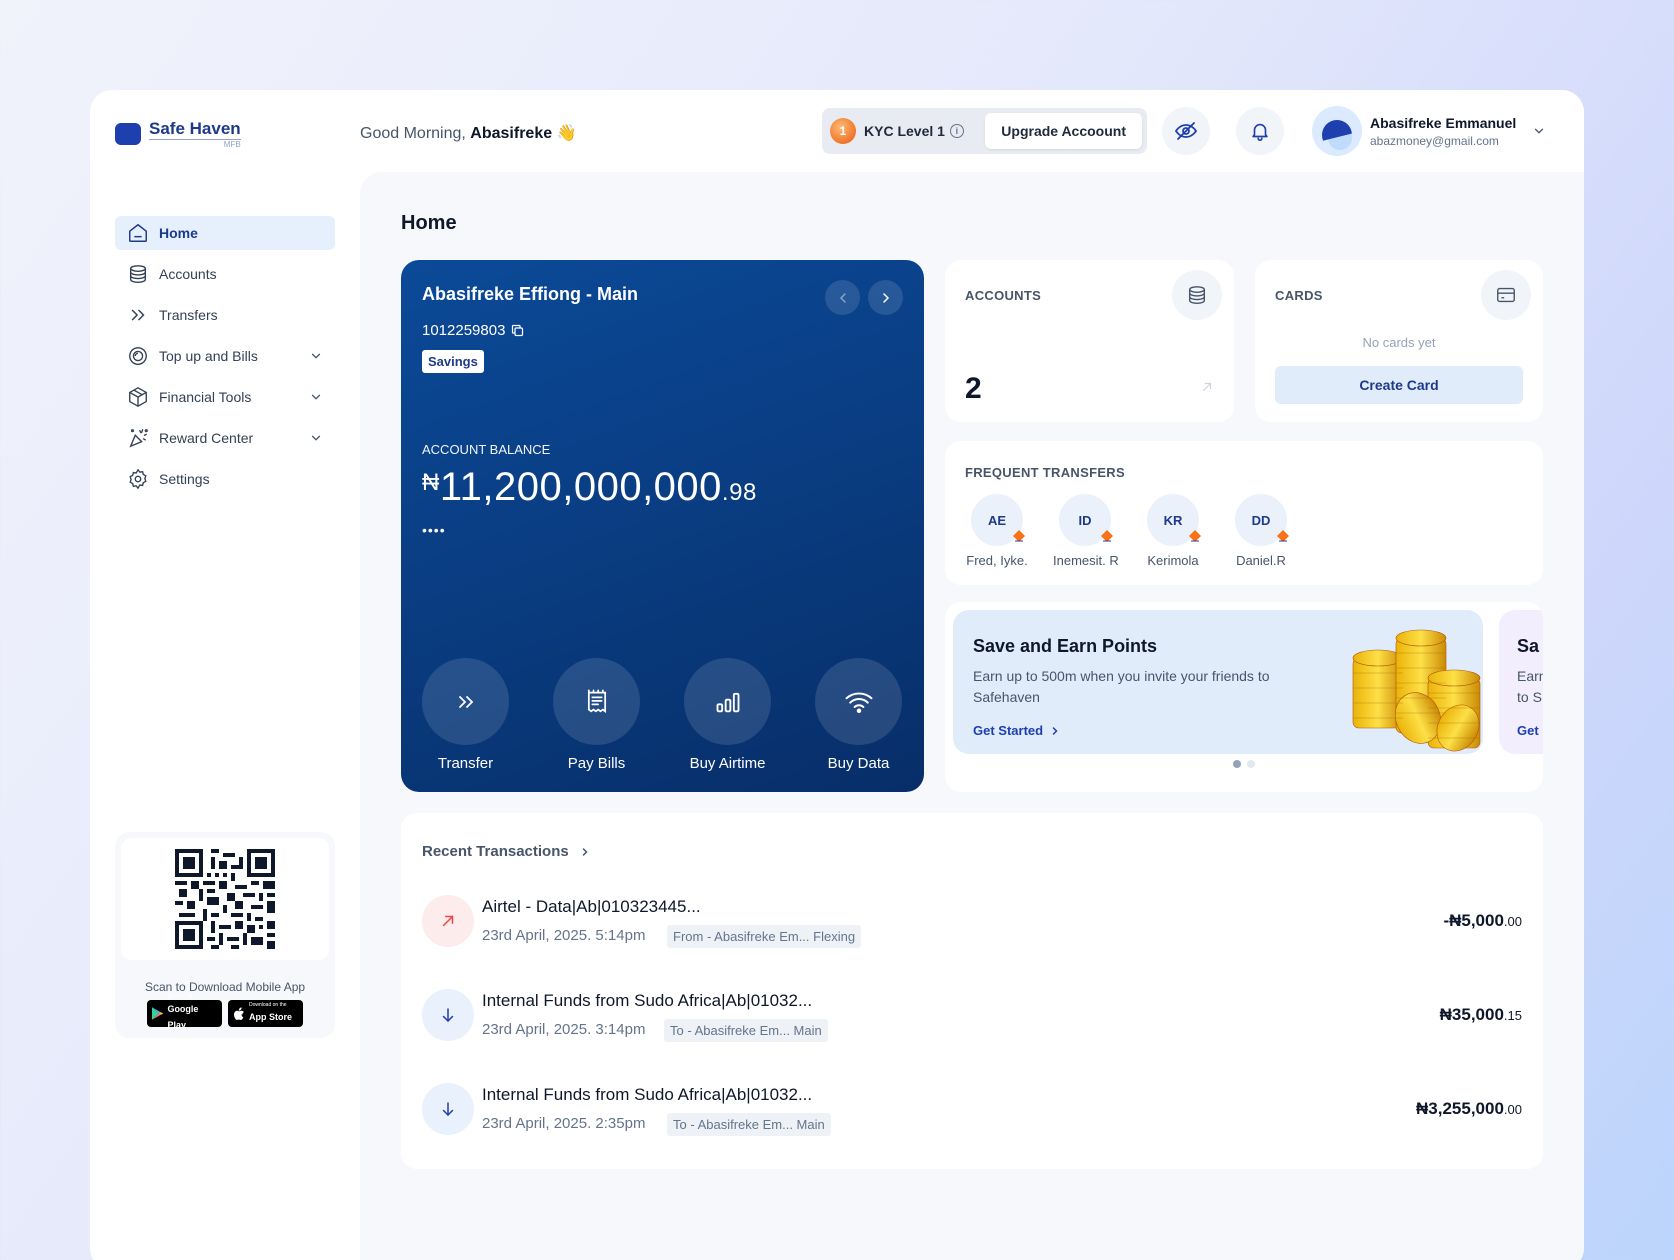  What do you see at coordinates (130, 136) in the screenshot?
I see `logo-icon` at bounding box center [130, 136].